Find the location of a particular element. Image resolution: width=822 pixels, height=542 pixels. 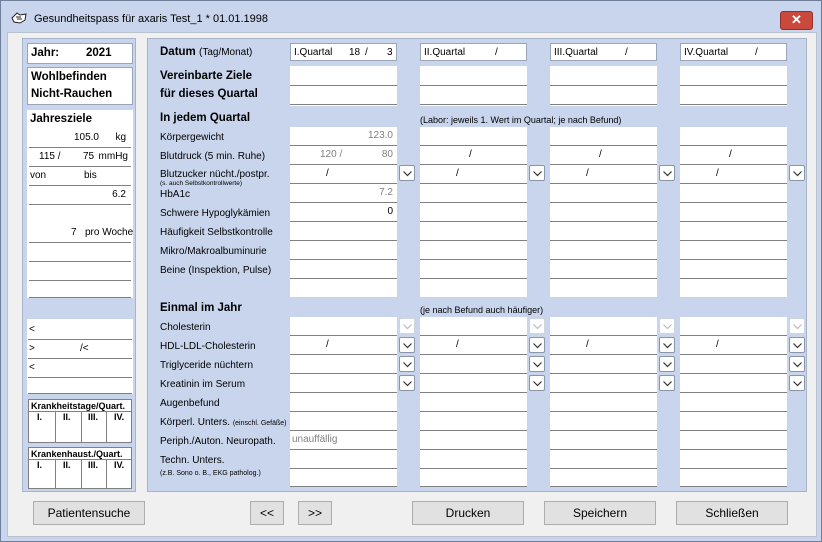

extra-goal is located at coordinates (80, 289).